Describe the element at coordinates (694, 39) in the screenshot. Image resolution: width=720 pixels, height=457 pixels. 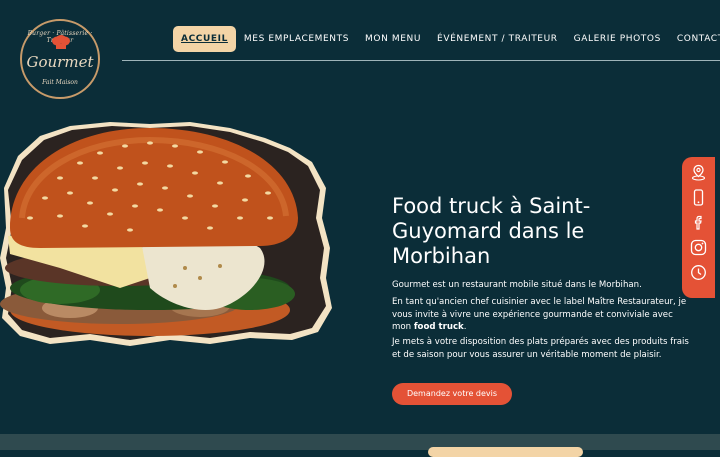
I see `nav-item-contact: CONTACT` at that location.